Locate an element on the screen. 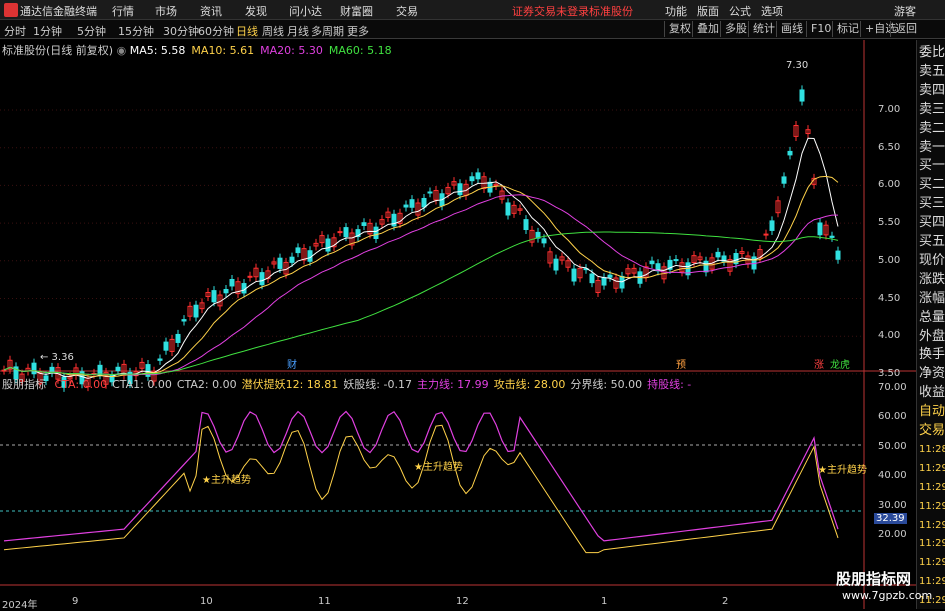 The image size is (945, 611). sidebar-item: 换手 is located at coordinates (932, 355).